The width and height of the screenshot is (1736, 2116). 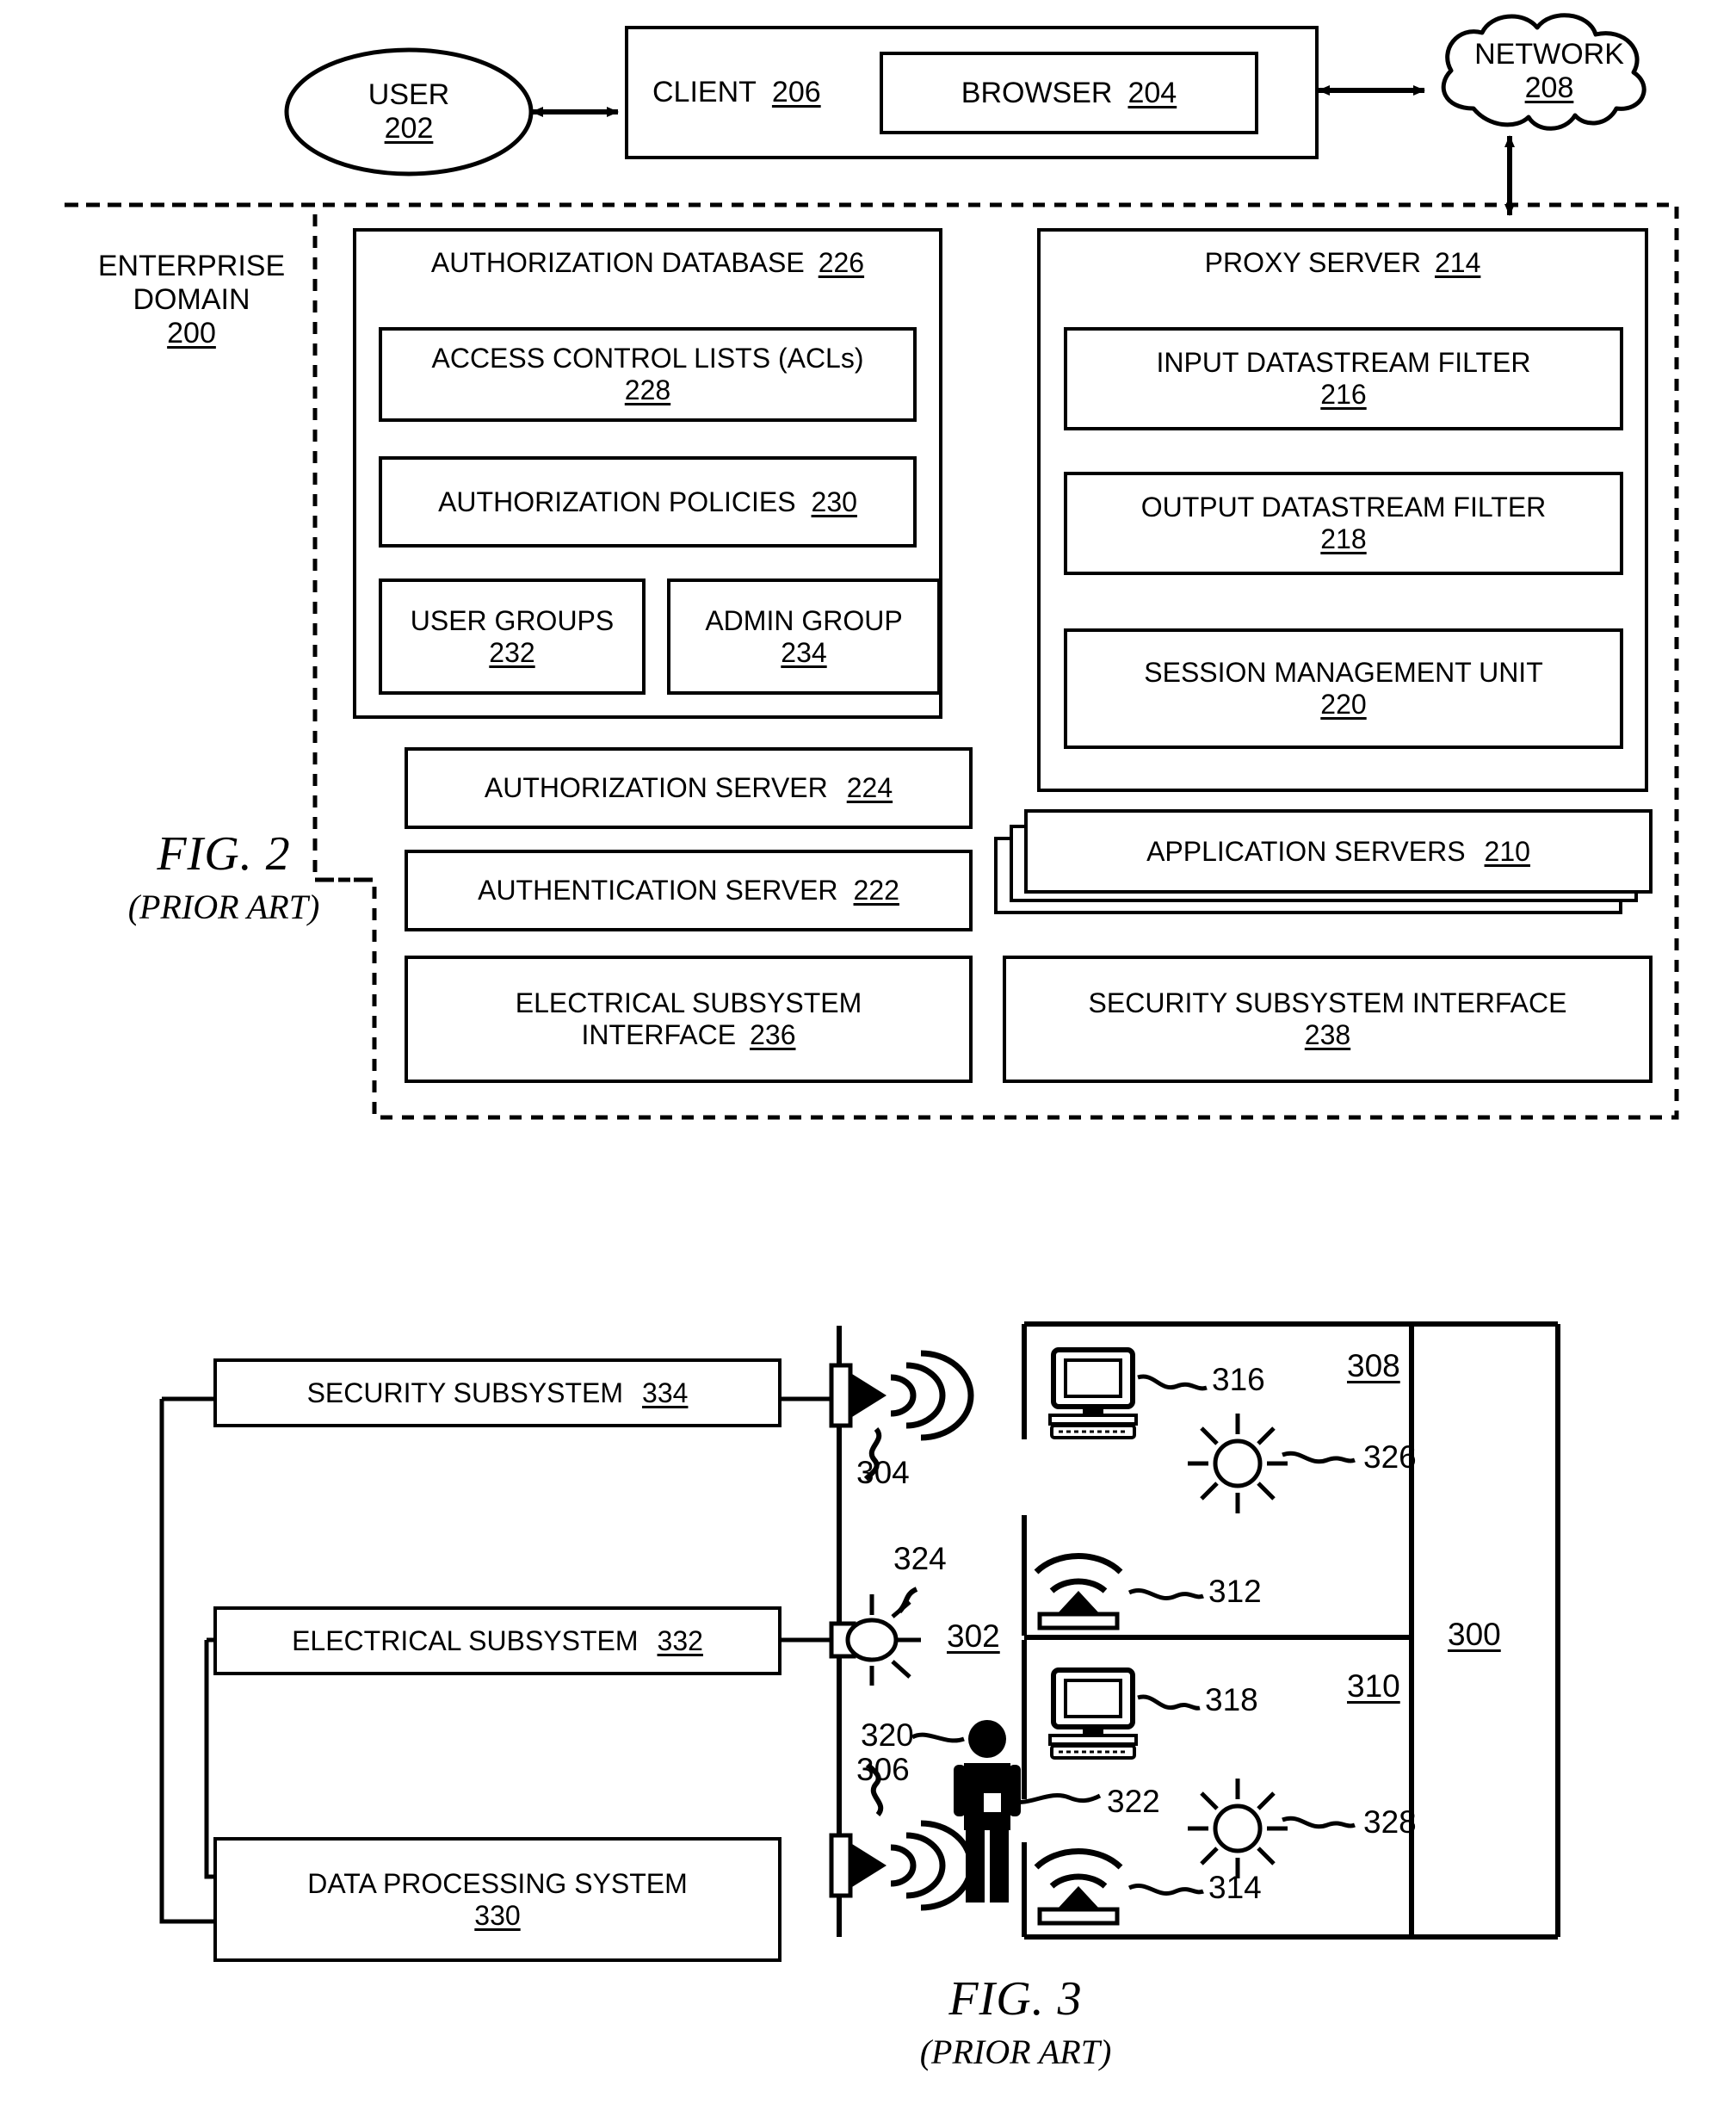 I want to click on sensor-314-icon, so click(x=1119, y=1887).